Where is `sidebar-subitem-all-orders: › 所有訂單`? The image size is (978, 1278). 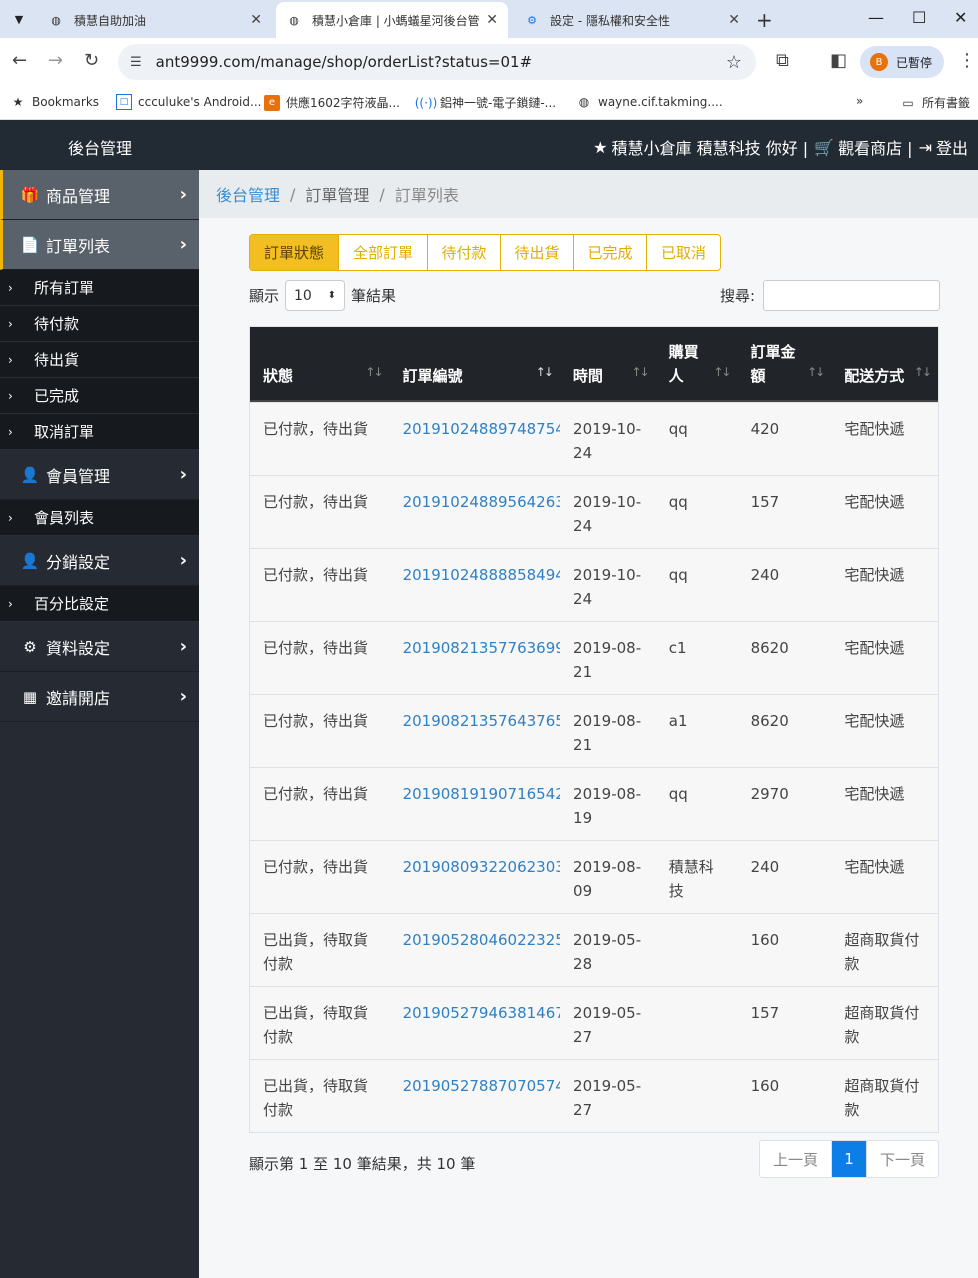 sidebar-subitem-all-orders: › 所有訂單 is located at coordinates (99, 288).